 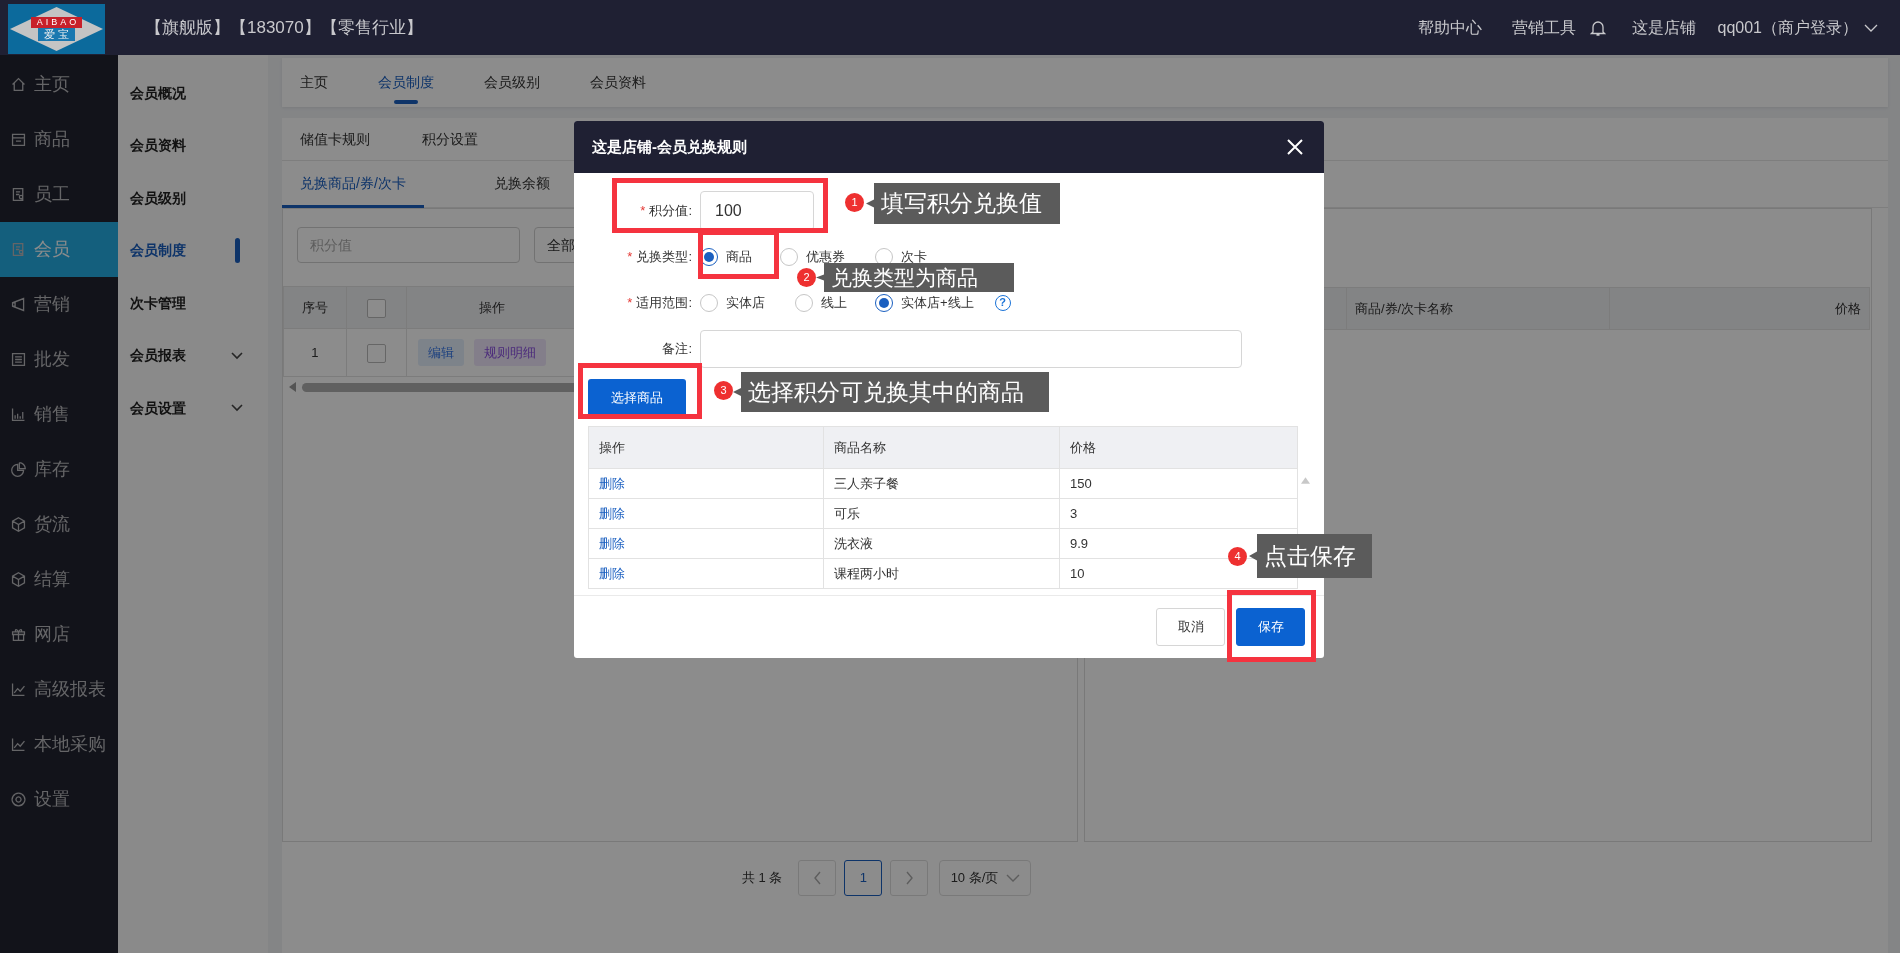 What do you see at coordinates (59, 579) in the screenshot?
I see `sidebar-item: 结算` at bounding box center [59, 579].